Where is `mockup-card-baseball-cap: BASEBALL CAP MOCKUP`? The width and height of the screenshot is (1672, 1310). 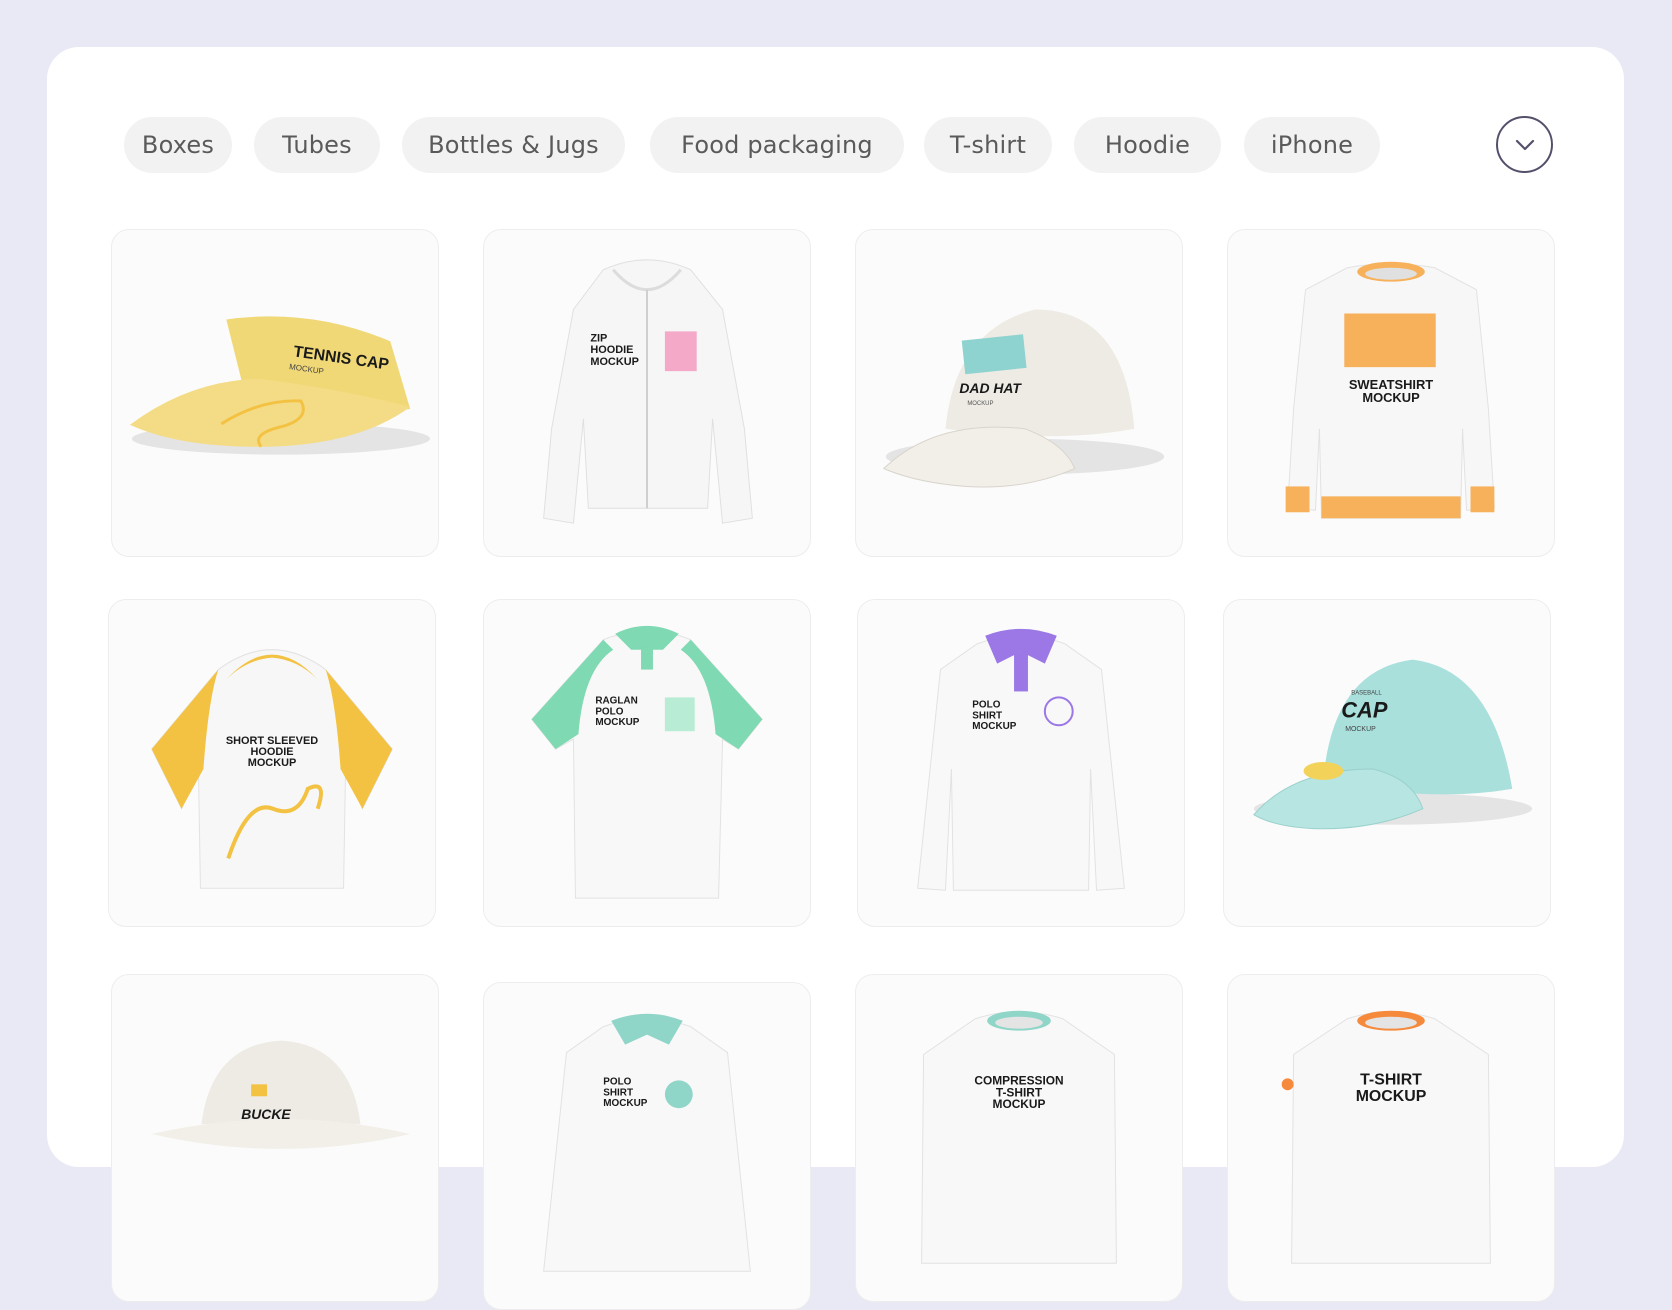 mockup-card-baseball-cap: BASEBALL CAP MOCKUP is located at coordinates (1387, 763).